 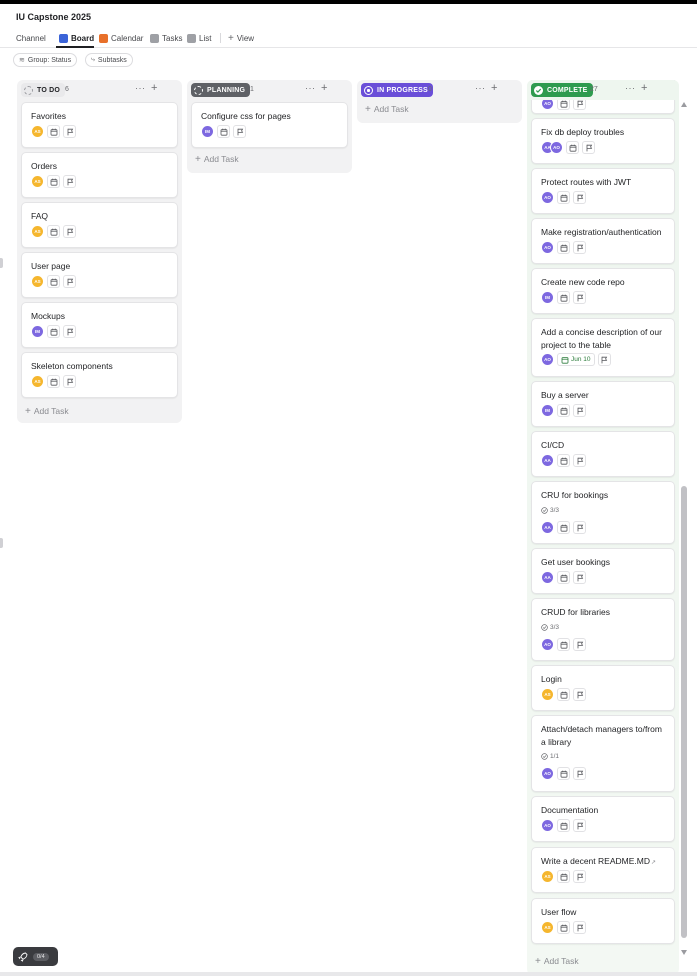 I want to click on task-card: Create new code repo IM, so click(x=603, y=291).